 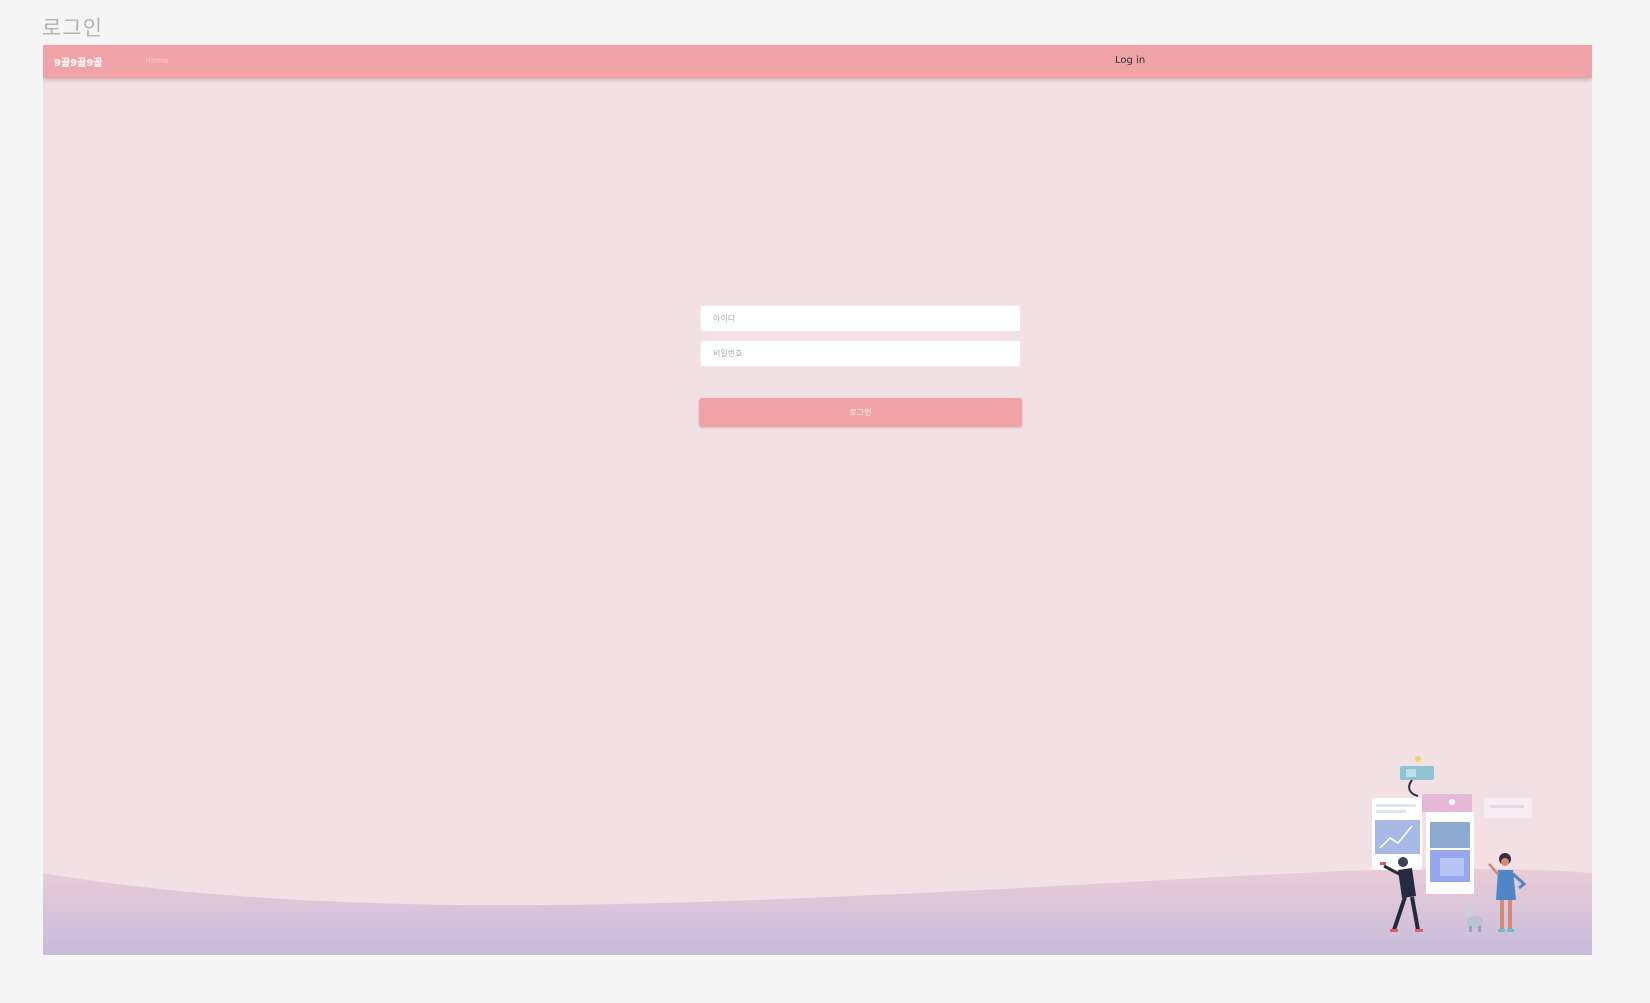 I want to click on password-input, so click(x=860, y=353).